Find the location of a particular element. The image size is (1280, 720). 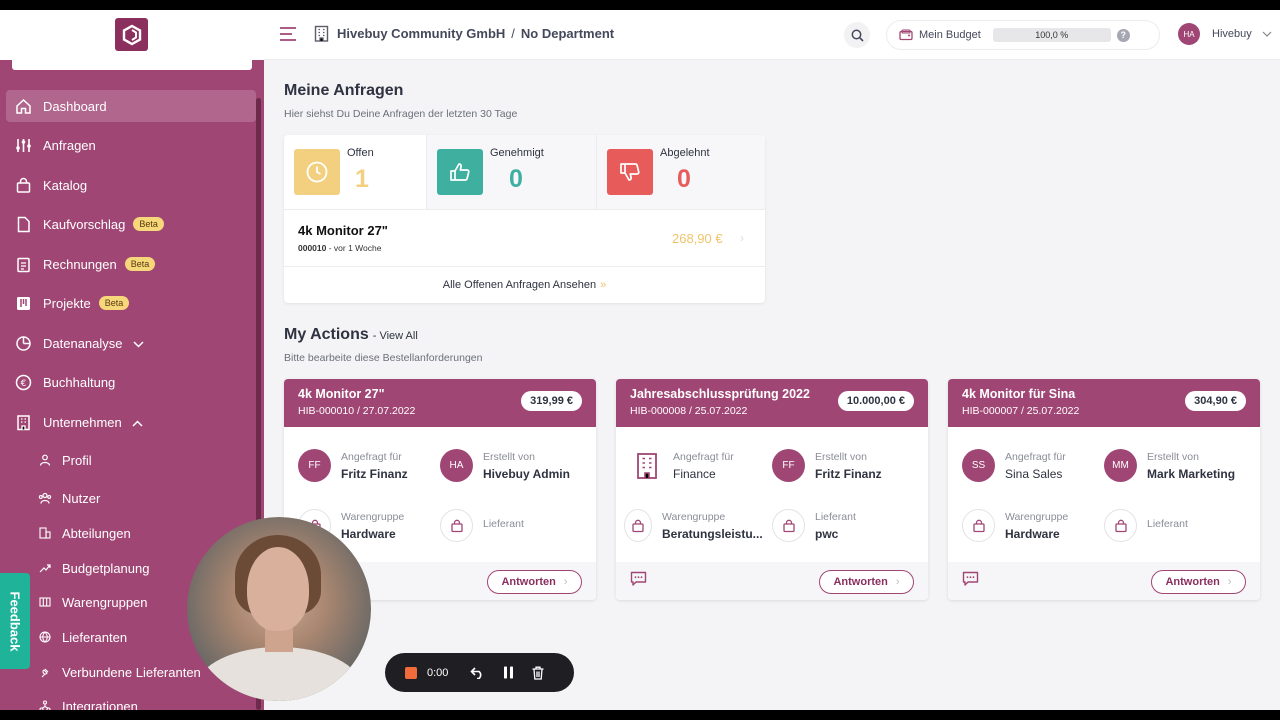

budget-progress-bar: 100,0 % is located at coordinates (1051, 35).